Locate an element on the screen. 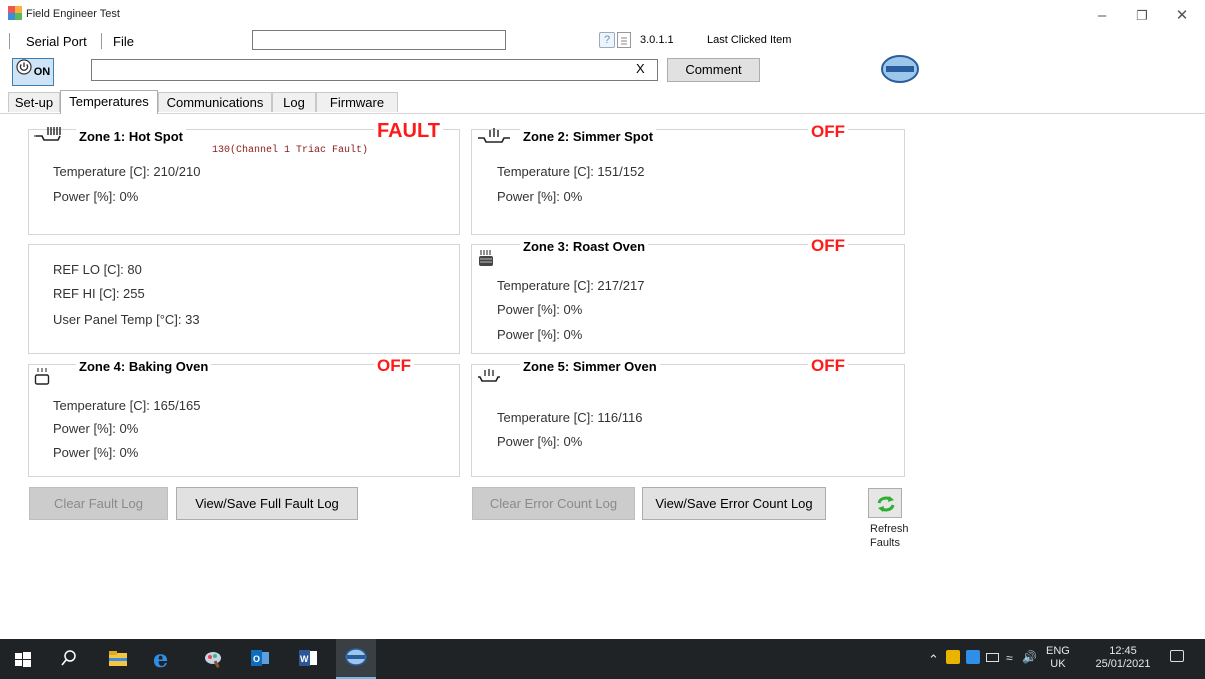 The width and height of the screenshot is (1205, 679). outlook-icon: O is located at coordinates (260, 659).